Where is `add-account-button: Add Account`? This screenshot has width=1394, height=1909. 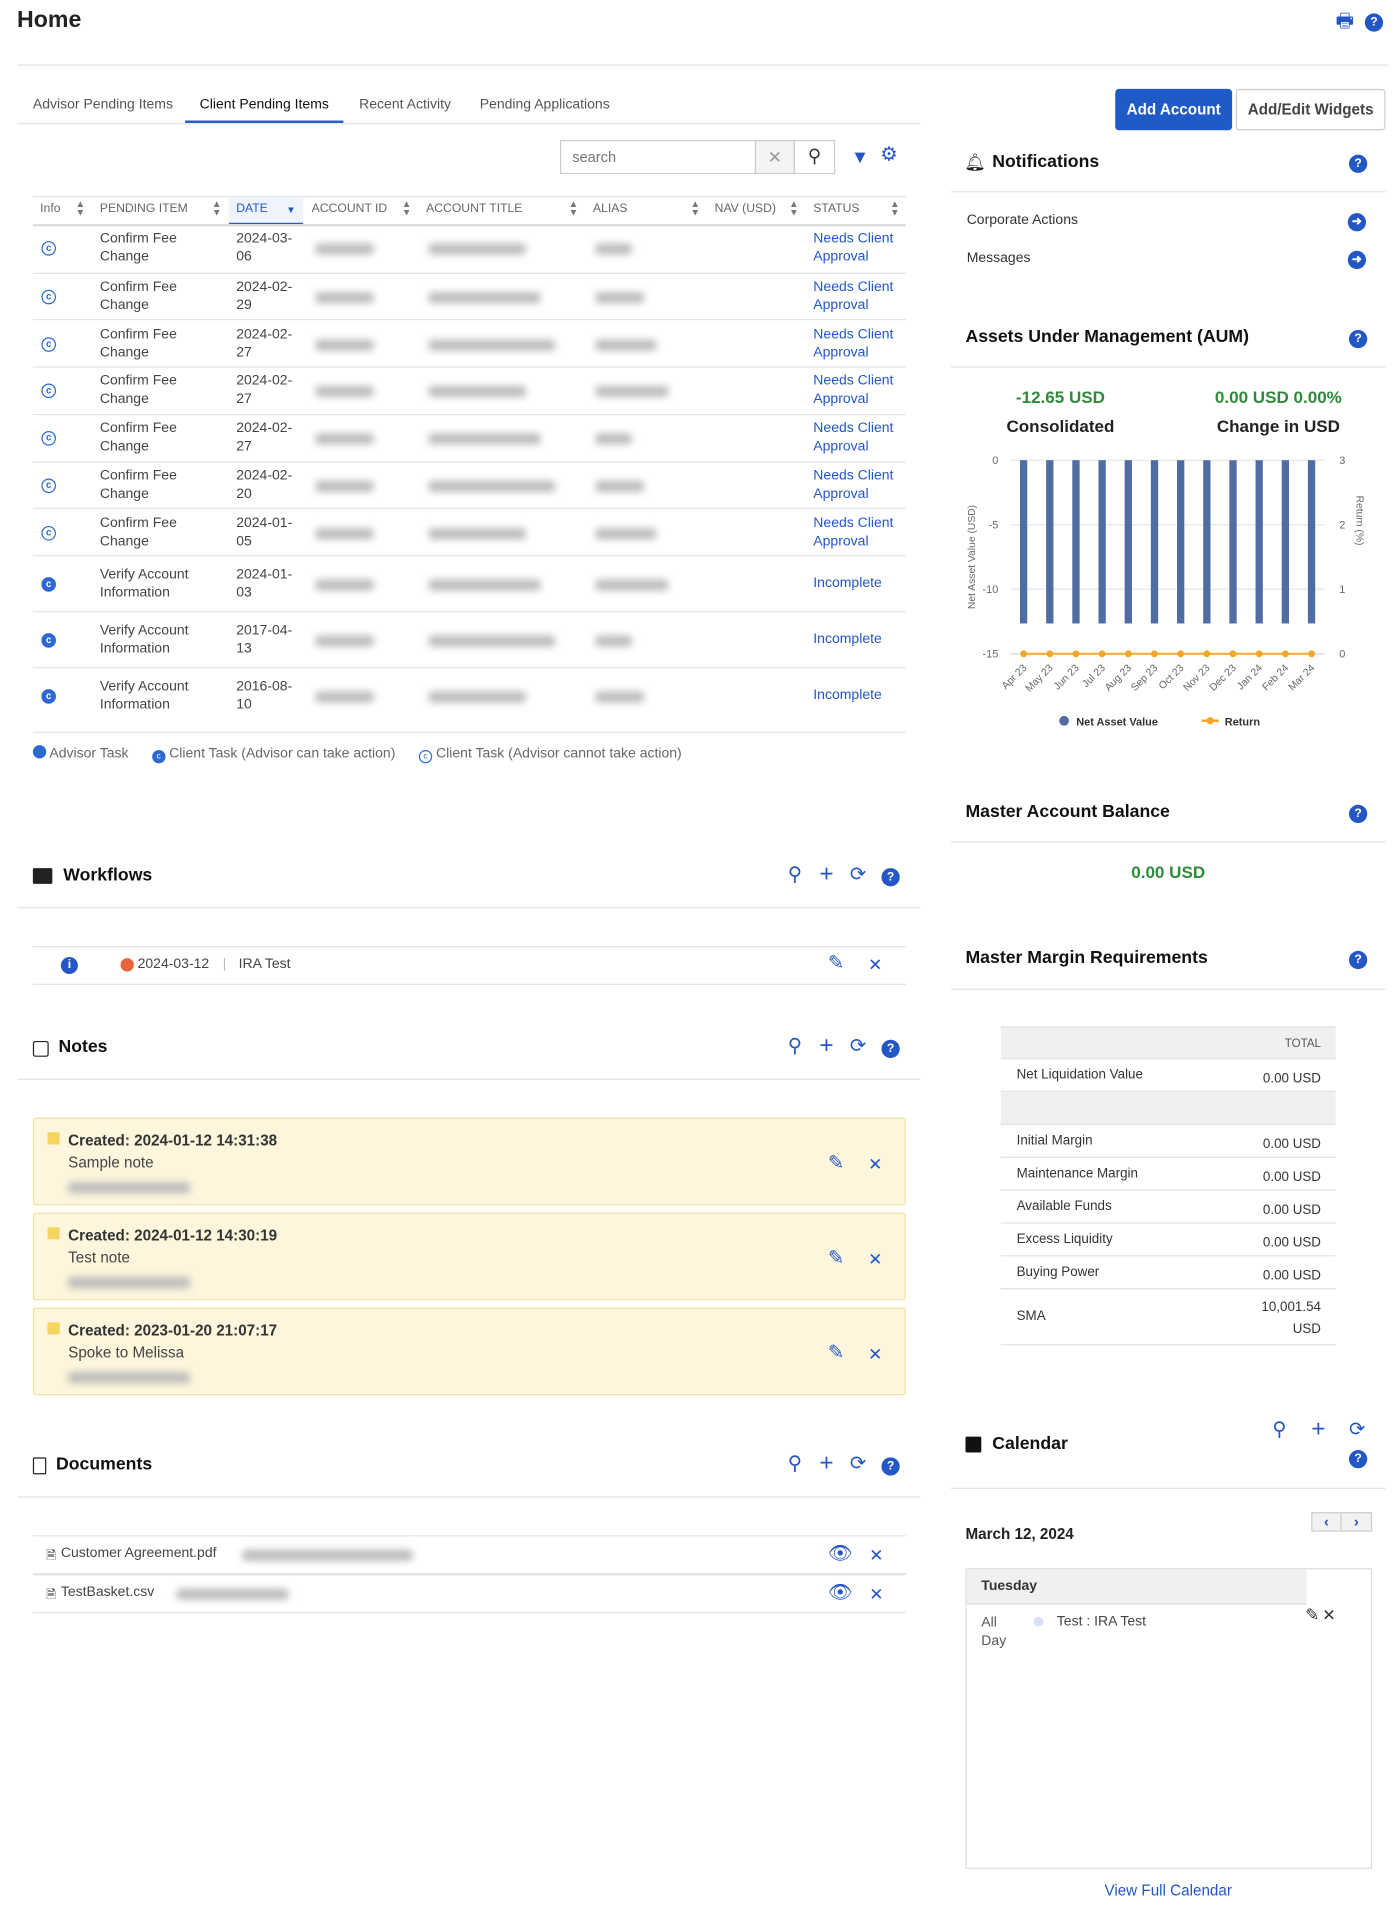 add-account-button: Add Account is located at coordinates (1174, 109).